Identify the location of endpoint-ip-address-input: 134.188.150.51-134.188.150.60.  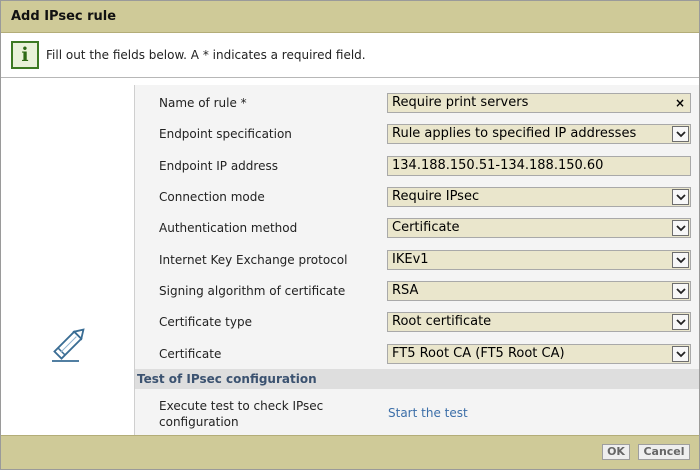
(539, 166).